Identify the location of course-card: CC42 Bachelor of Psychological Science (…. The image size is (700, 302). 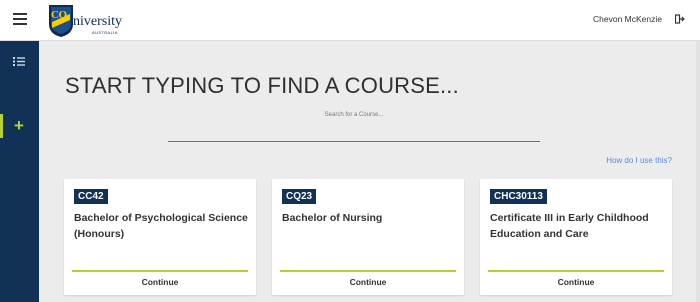
(160, 237).